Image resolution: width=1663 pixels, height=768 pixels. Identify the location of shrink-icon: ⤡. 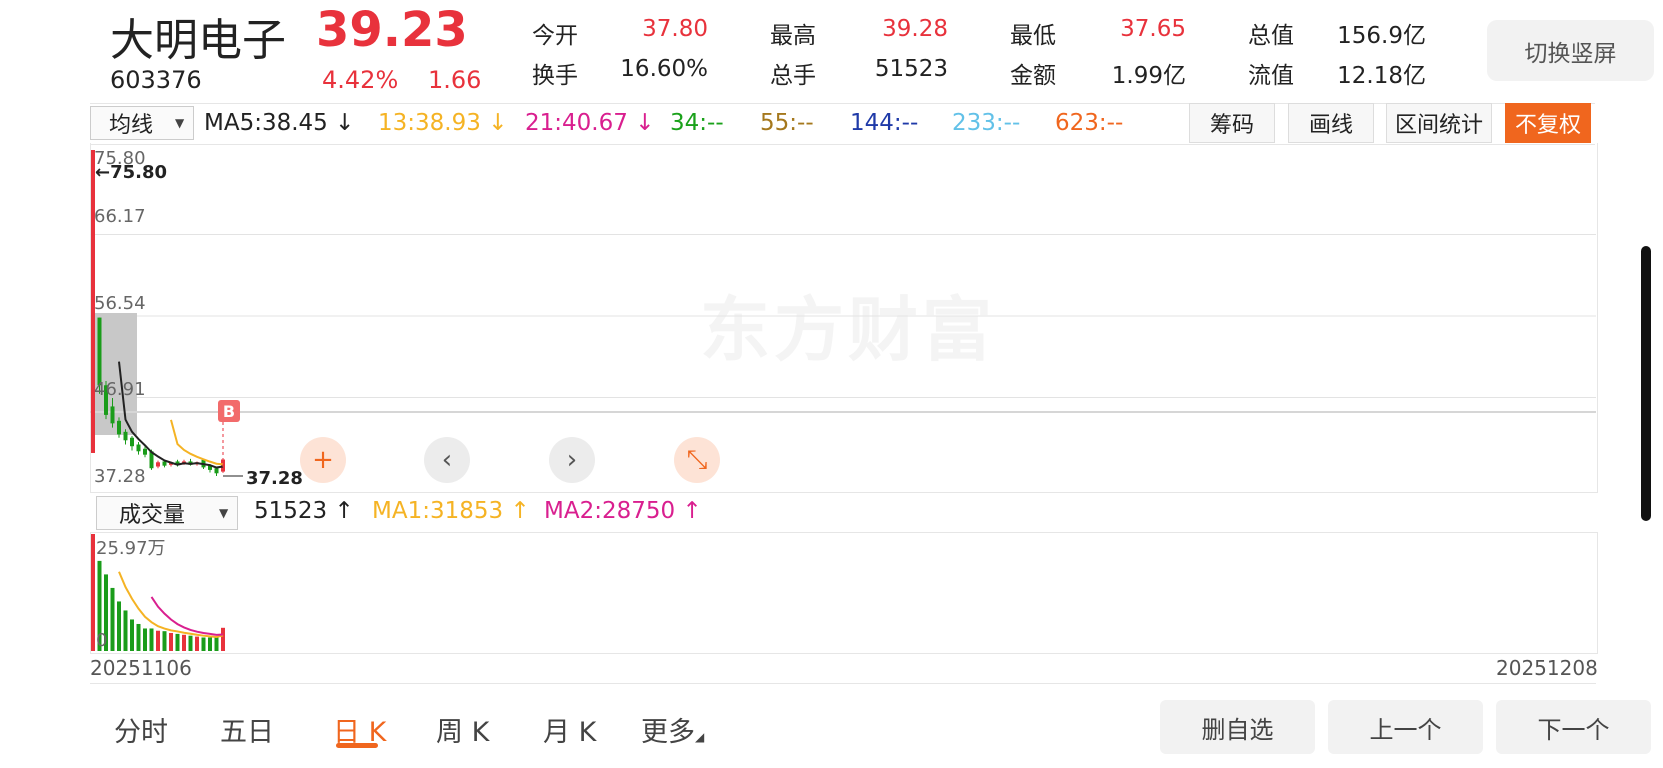
(697, 460).